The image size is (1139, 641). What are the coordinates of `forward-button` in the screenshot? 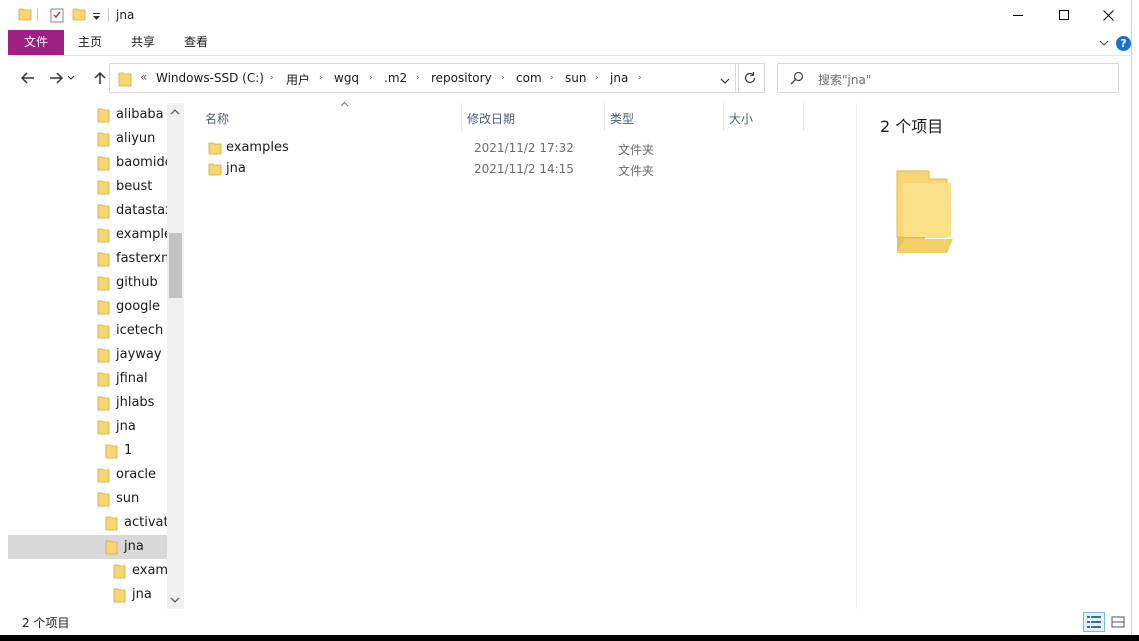 It's located at (56, 78).